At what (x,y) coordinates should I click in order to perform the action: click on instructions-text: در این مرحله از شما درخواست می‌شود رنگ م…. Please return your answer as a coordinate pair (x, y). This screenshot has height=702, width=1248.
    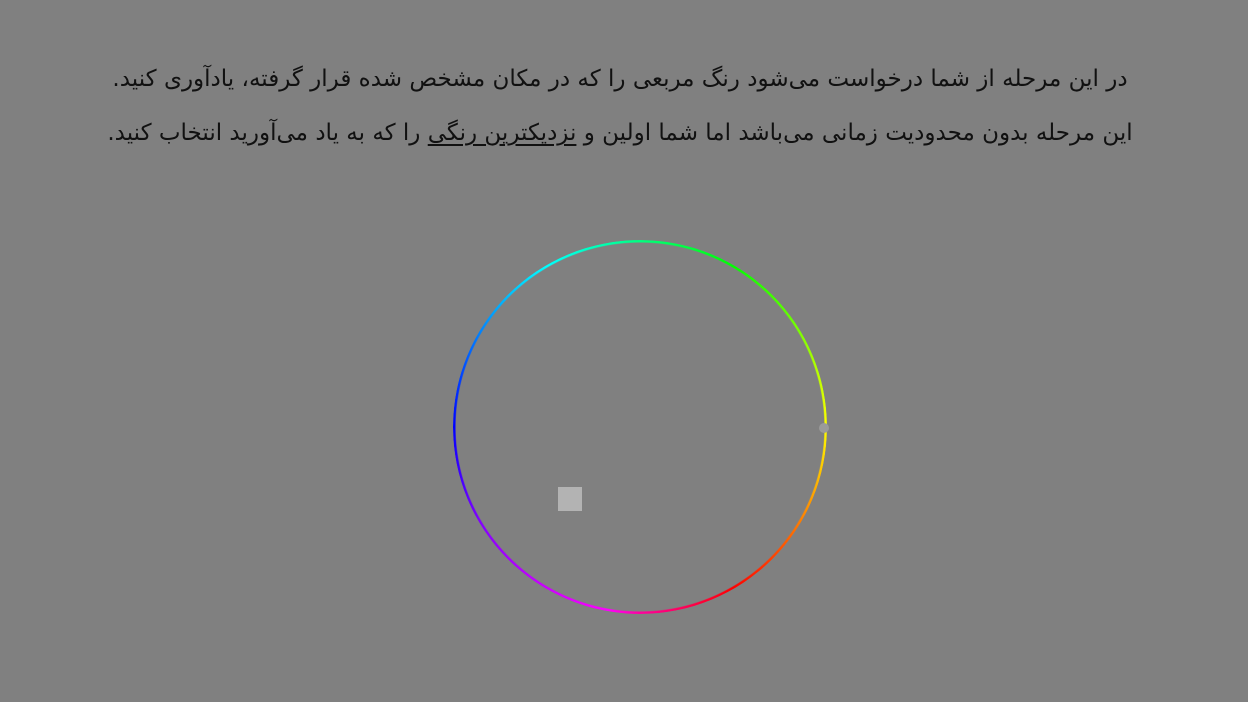
    Looking at the image, I should click on (620, 106).